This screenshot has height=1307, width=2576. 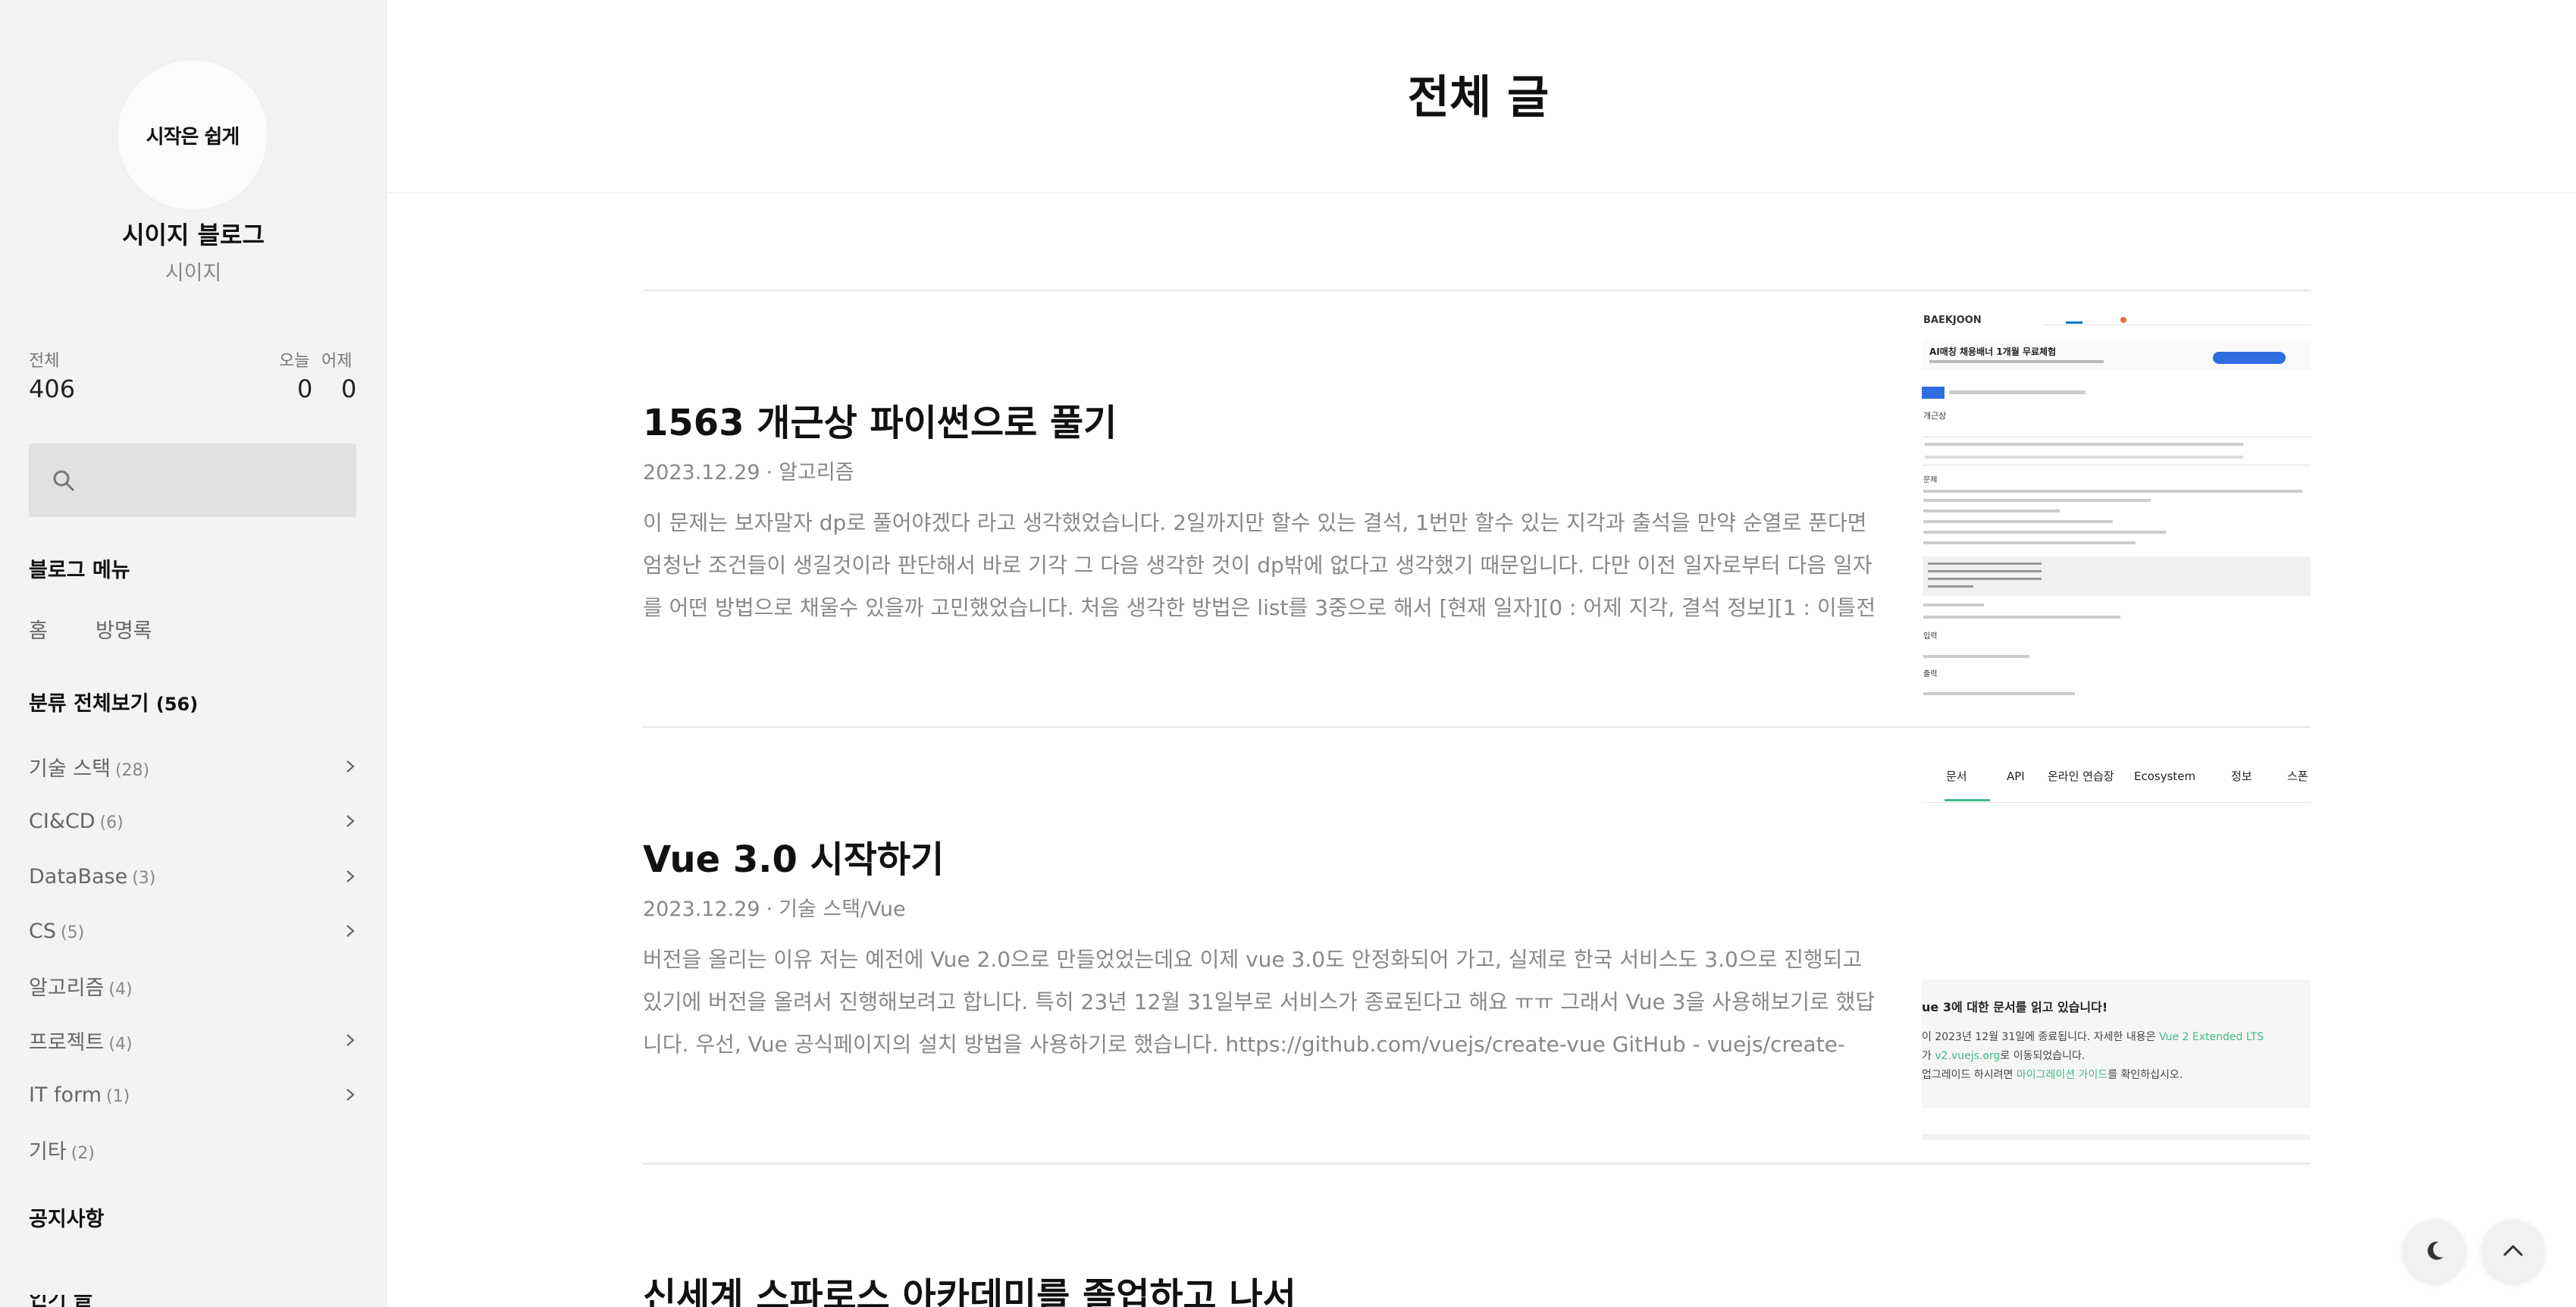 What do you see at coordinates (1967, 1056) in the screenshot?
I see `vue-notice-link2: v2.vuejs.org` at bounding box center [1967, 1056].